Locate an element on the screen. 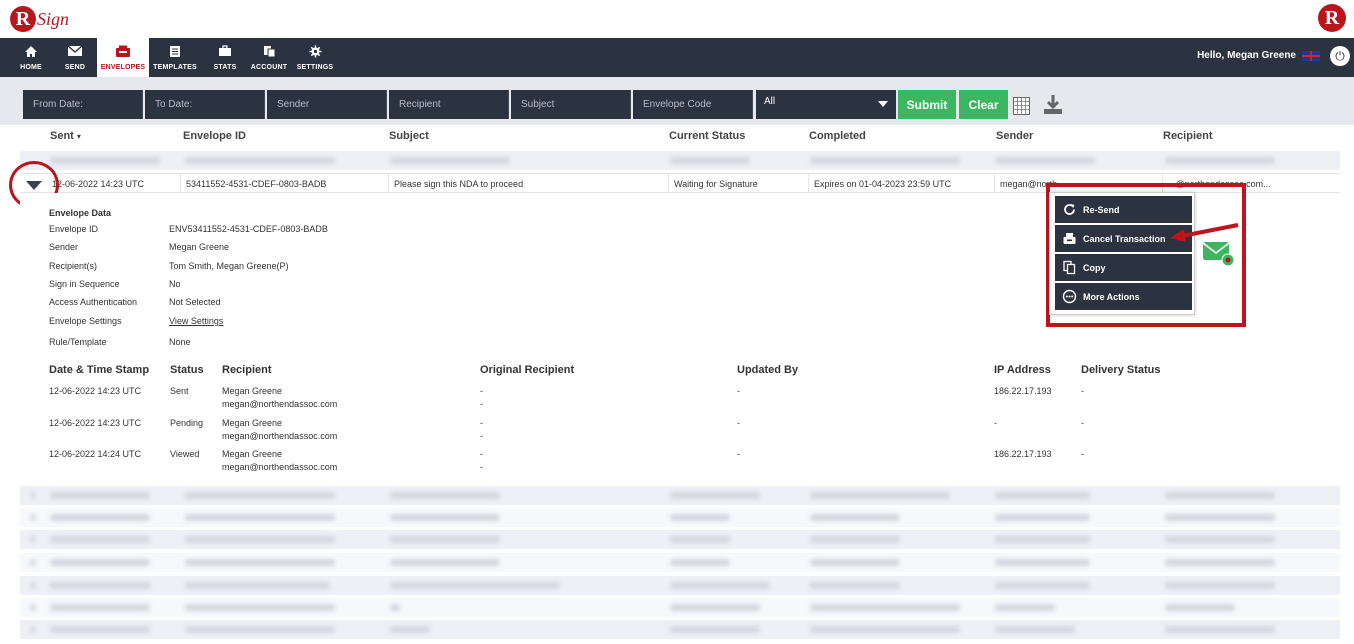  history-status: Pending is located at coordinates (187, 423).